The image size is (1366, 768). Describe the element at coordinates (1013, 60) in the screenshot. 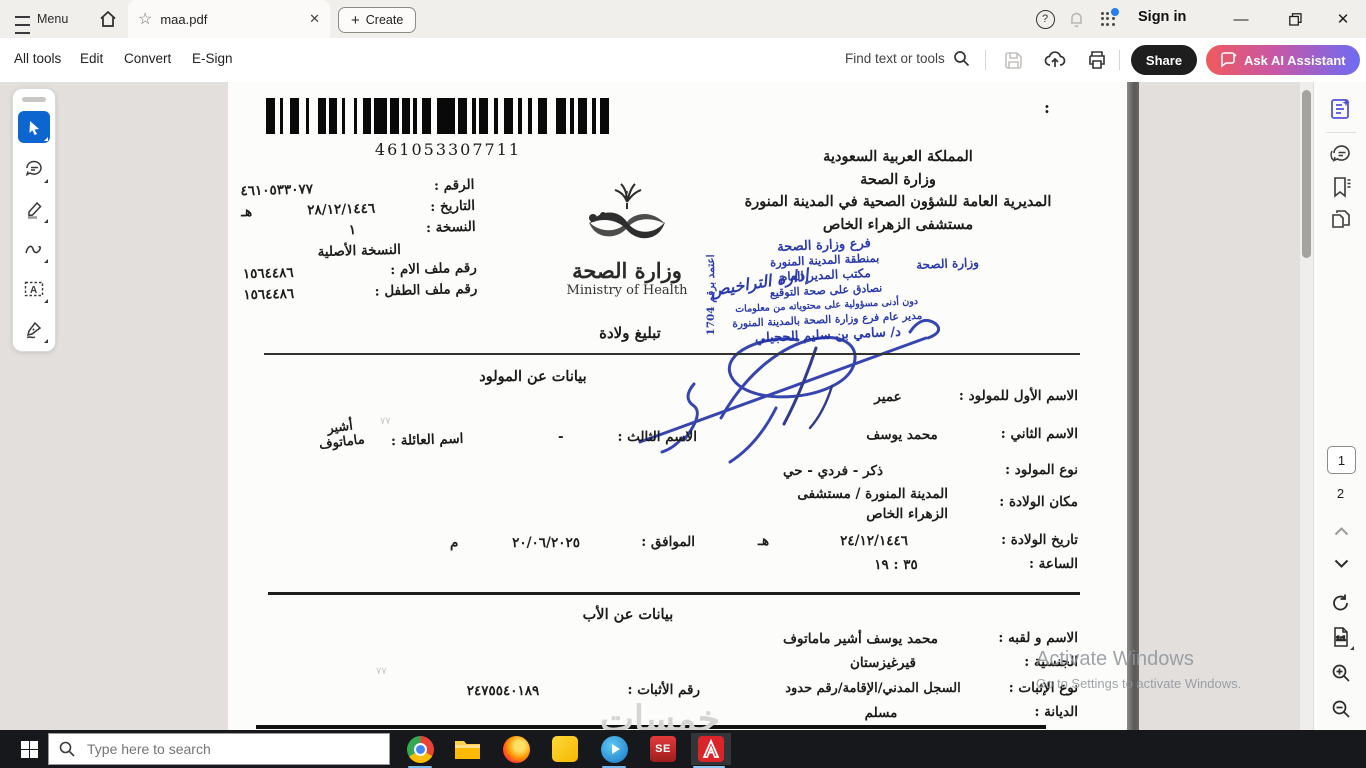

I see `save-icon` at that location.